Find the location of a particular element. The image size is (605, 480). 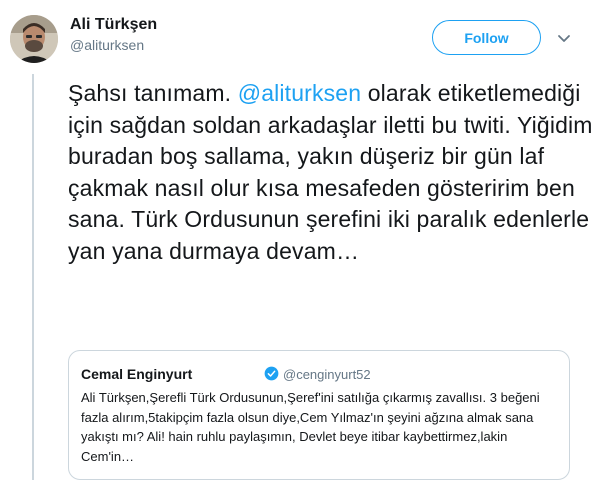

thread-line is located at coordinates (33, 277).